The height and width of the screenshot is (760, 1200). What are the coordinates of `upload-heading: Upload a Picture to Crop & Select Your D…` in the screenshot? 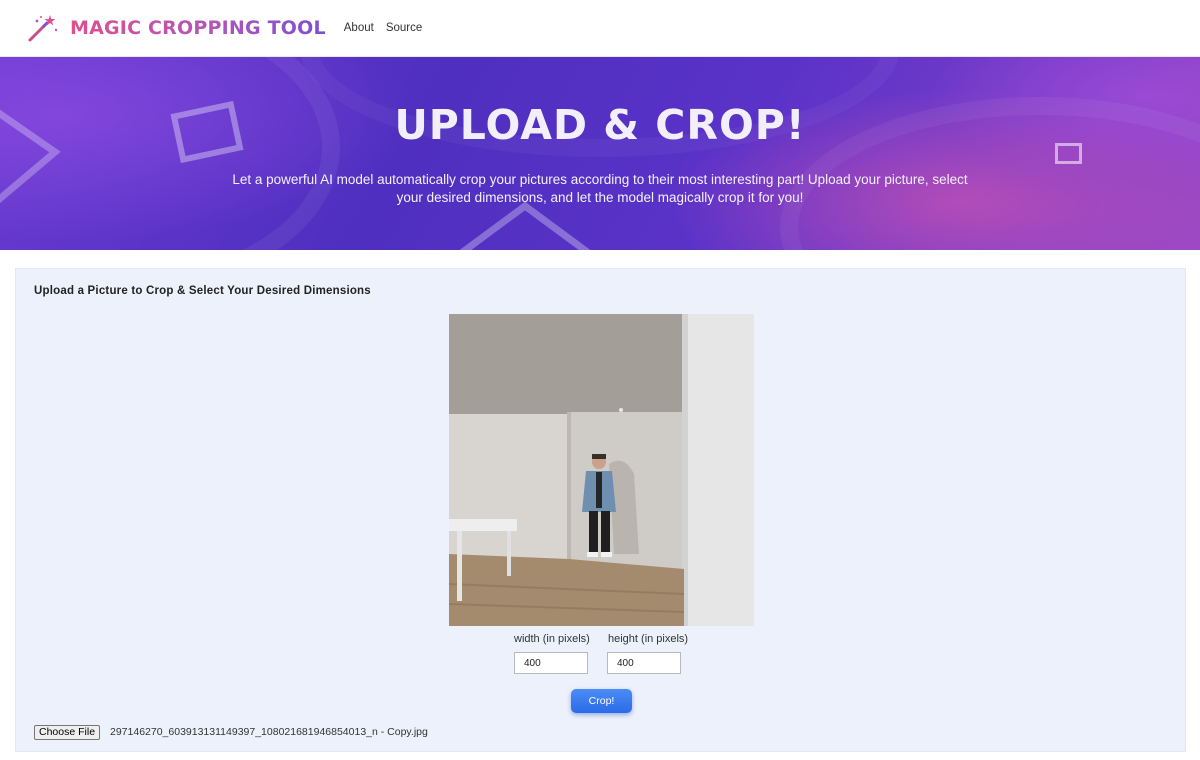 It's located at (202, 291).